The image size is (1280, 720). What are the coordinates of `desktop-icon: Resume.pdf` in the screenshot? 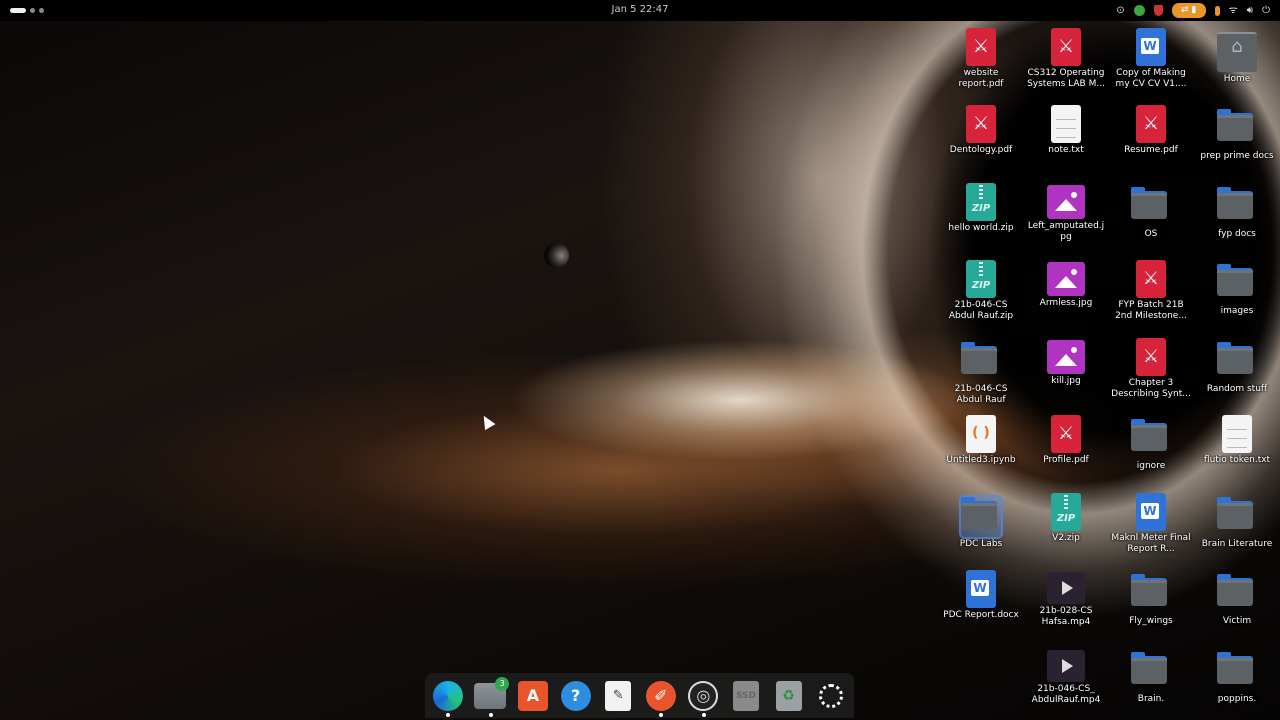 It's located at (1151, 139).